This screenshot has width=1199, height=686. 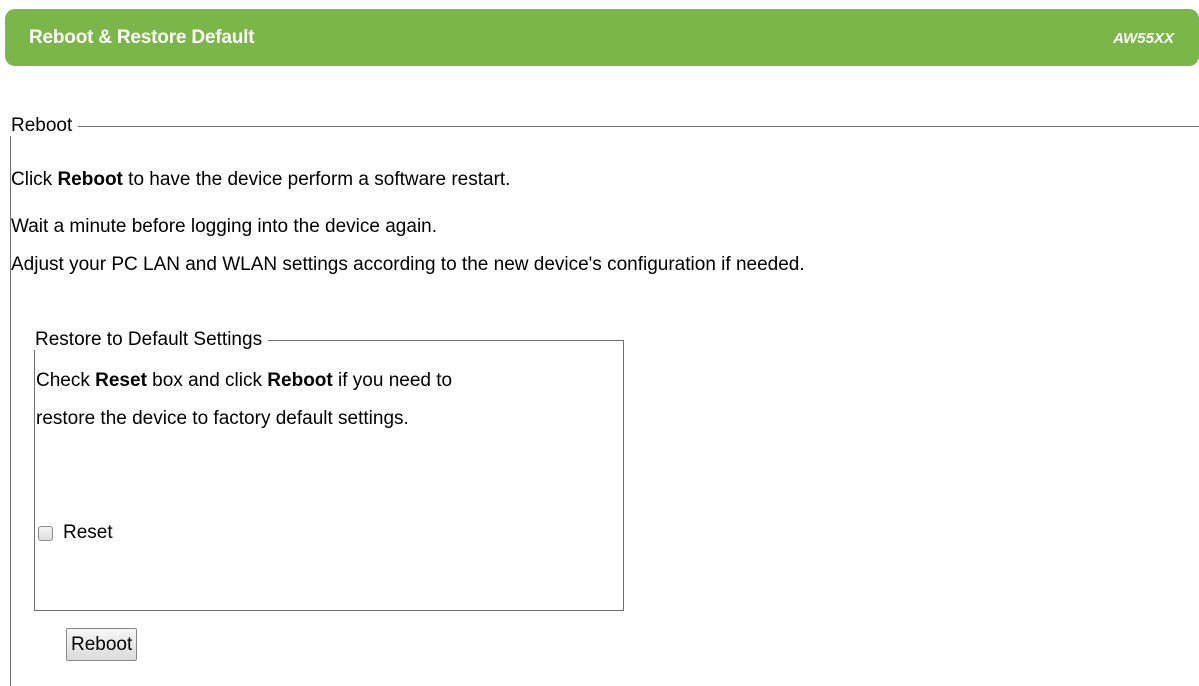 I want to click on reset-checkbox-row: Reset, so click(x=75, y=533).